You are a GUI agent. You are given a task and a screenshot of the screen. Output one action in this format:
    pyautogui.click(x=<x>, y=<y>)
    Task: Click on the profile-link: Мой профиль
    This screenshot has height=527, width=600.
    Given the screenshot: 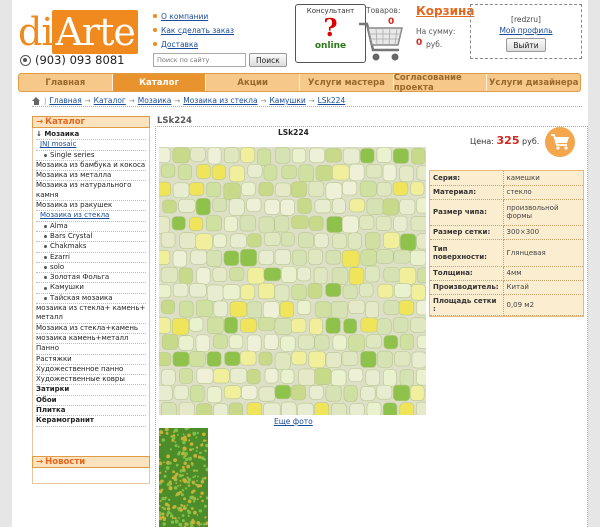 What is the action you would take?
    pyautogui.click(x=526, y=30)
    